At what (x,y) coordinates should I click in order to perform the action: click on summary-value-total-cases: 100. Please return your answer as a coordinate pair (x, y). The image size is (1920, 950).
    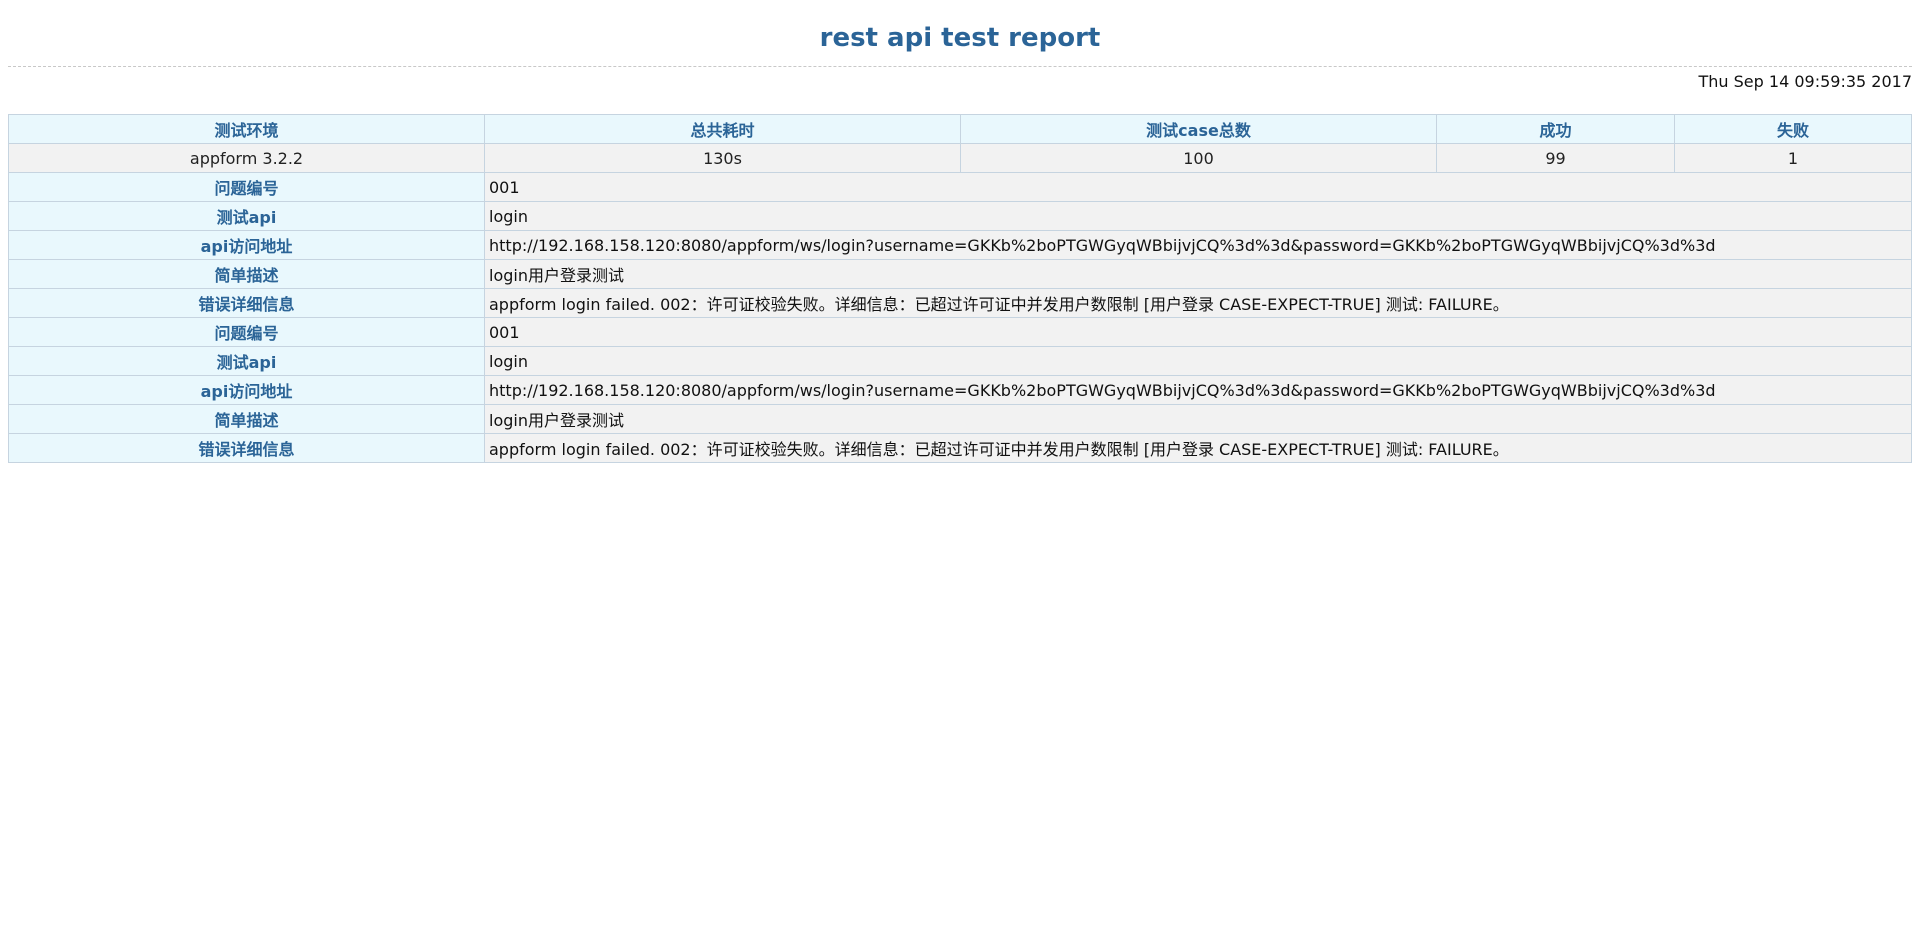
    Looking at the image, I should click on (1198, 158).